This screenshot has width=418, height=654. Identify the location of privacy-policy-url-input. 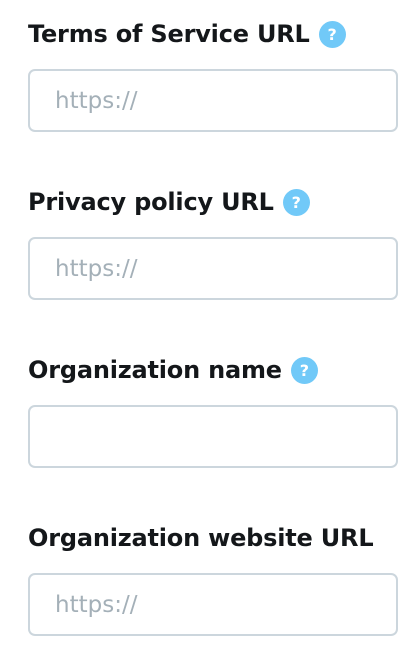
(213, 268).